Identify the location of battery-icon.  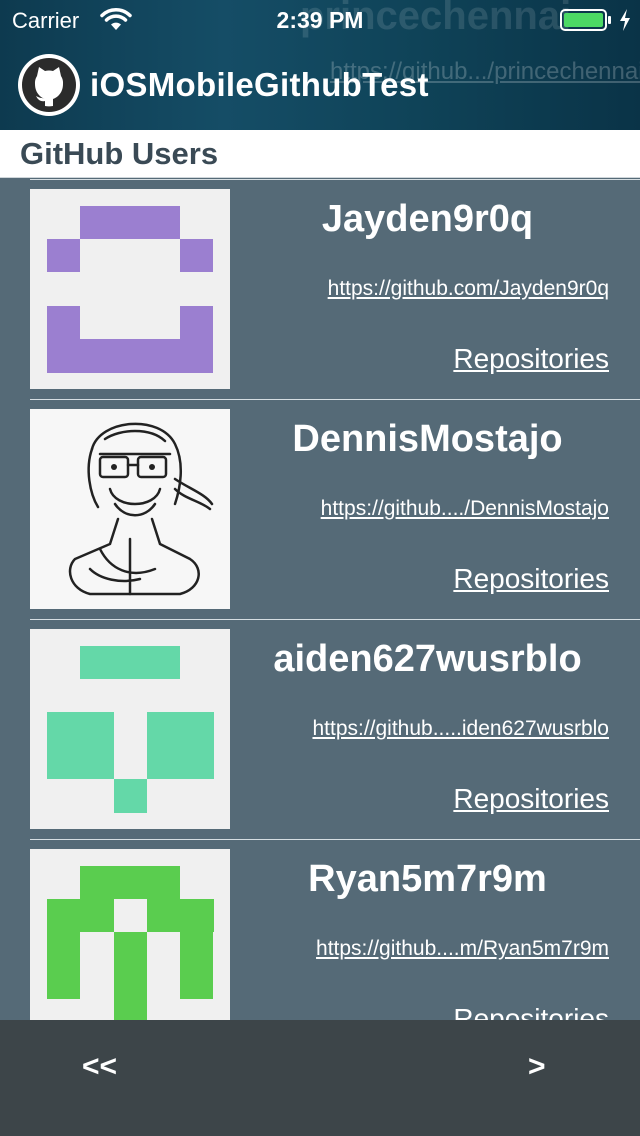
(585, 20).